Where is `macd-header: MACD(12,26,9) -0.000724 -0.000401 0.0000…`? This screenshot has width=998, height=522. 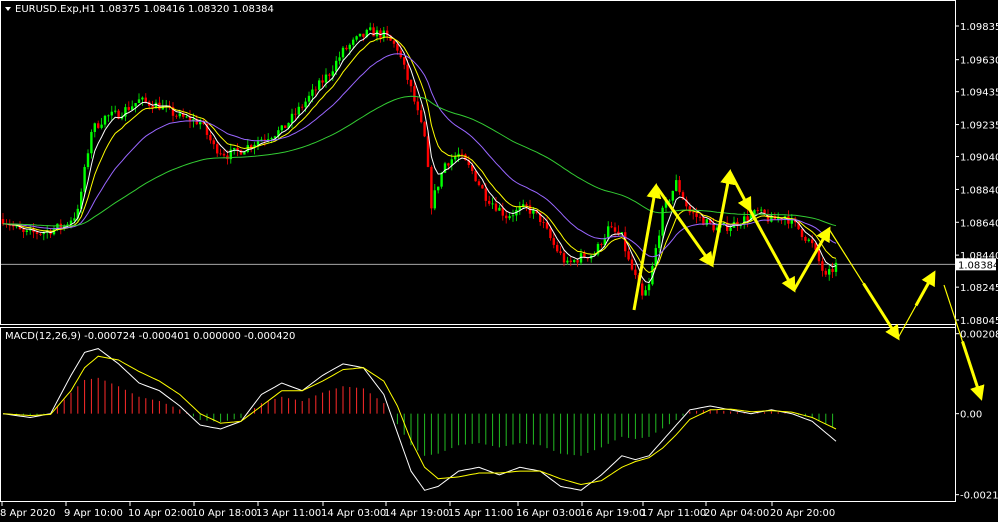 macd-header: MACD(12,26,9) -0.000724 -0.000401 0.0000… is located at coordinates (150, 336).